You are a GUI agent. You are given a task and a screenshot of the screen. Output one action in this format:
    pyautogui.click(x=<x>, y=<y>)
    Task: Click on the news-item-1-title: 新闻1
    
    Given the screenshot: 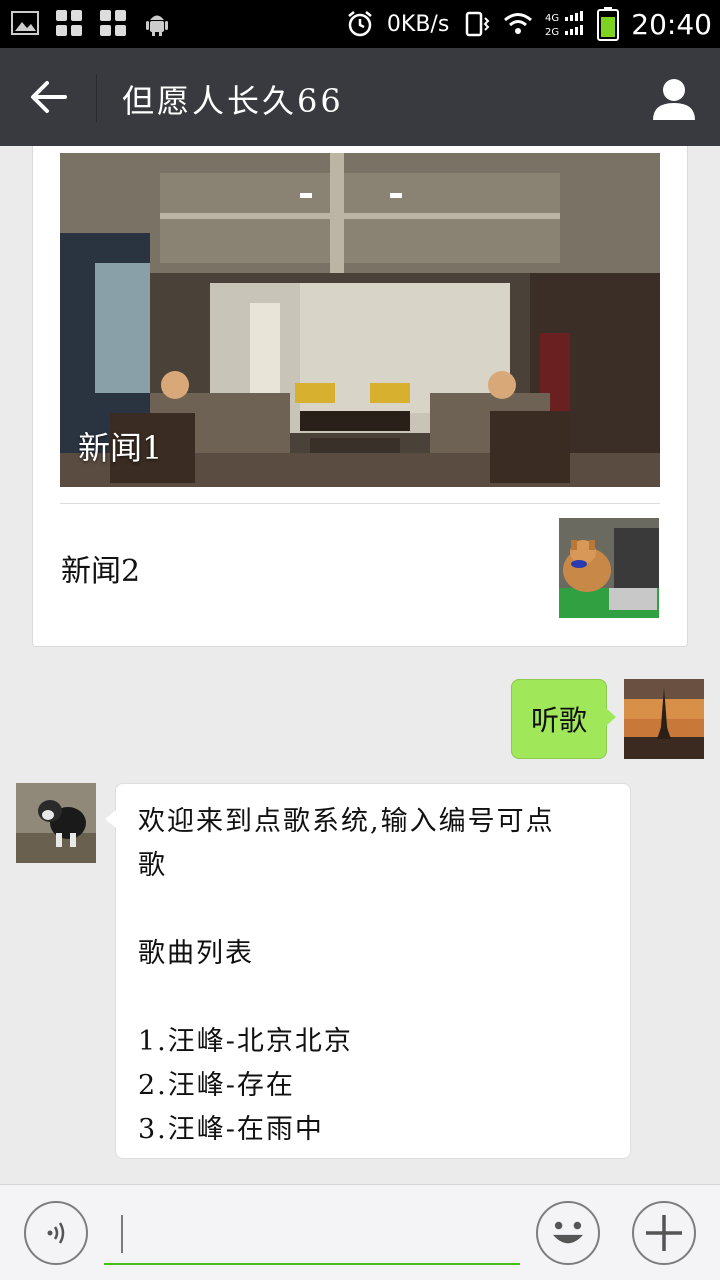 What is the action you would take?
    pyautogui.click(x=120, y=448)
    